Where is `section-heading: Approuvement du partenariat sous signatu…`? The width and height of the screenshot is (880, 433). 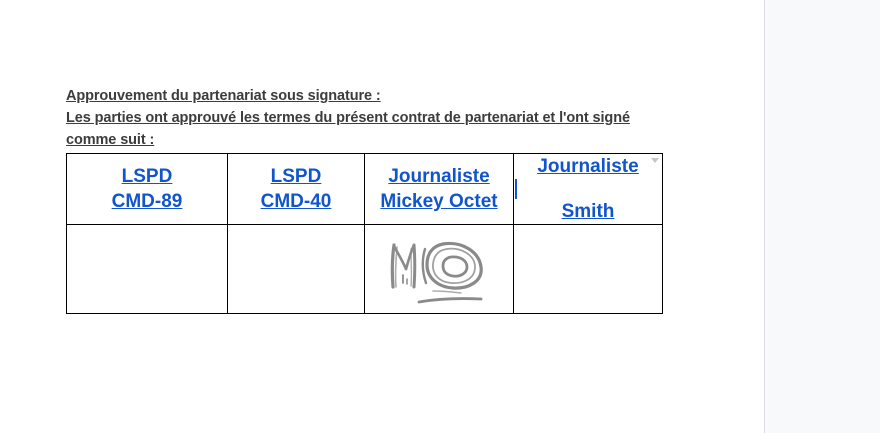 section-heading: Approuvement du partenariat sous signatu… is located at coordinates (223, 96).